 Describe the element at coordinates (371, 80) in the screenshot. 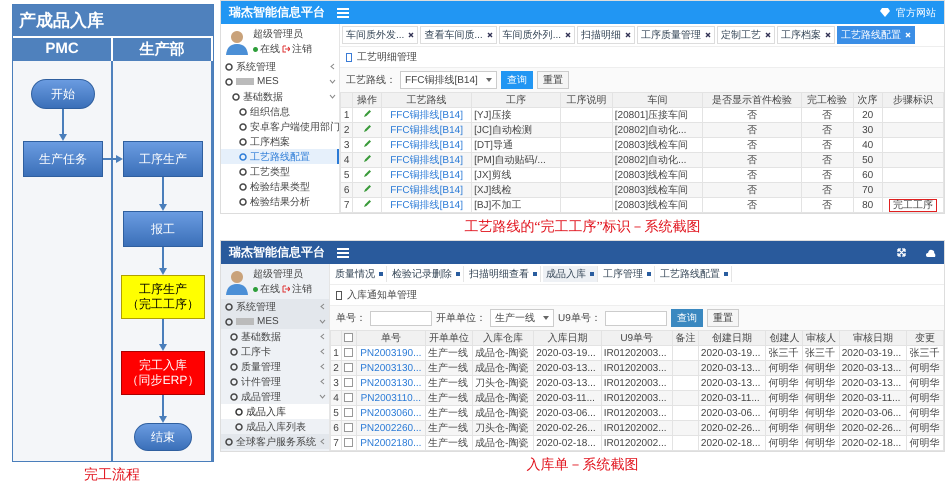

I see `filter-label: 工艺路线：` at that location.